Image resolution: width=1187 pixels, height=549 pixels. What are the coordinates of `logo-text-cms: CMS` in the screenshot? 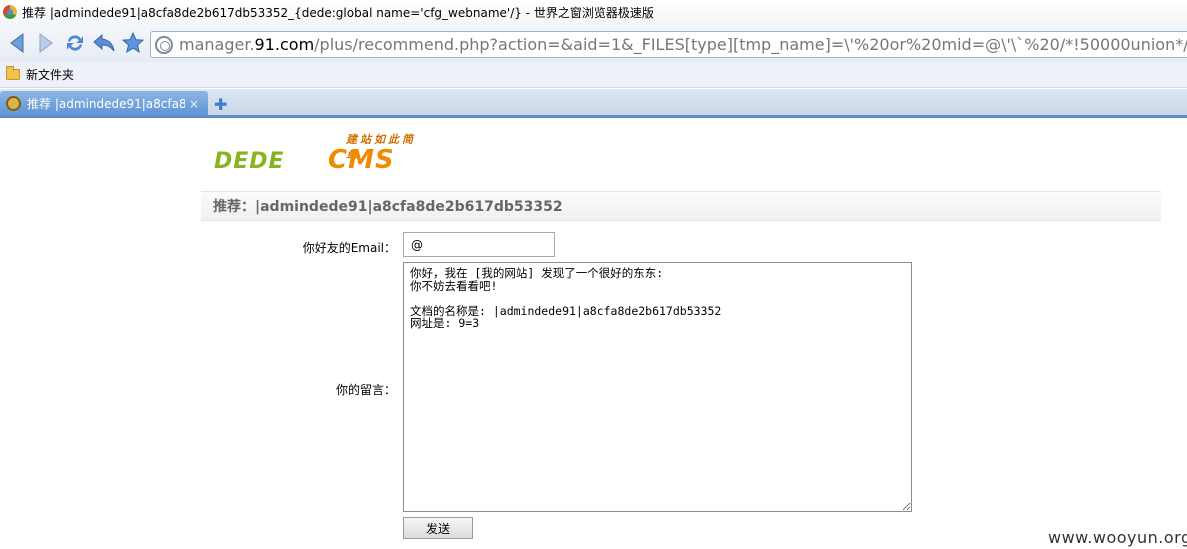 It's located at (361, 160).